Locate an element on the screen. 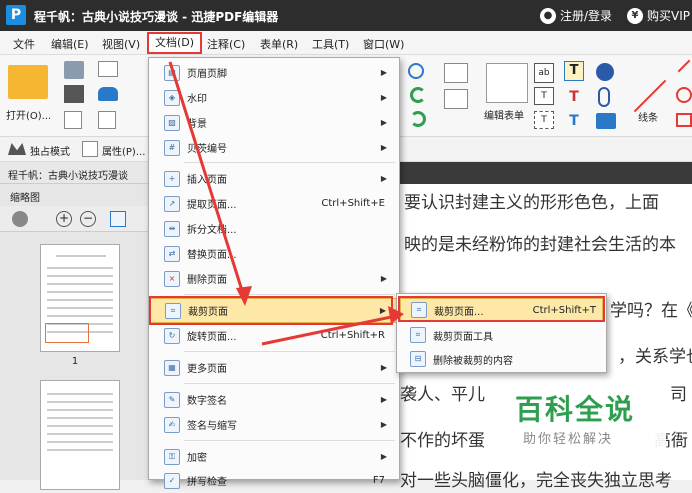 This screenshot has height=493, width=692. menu-item-sign-initial: ✍ 签名与缩写 ▶ is located at coordinates (274, 424).